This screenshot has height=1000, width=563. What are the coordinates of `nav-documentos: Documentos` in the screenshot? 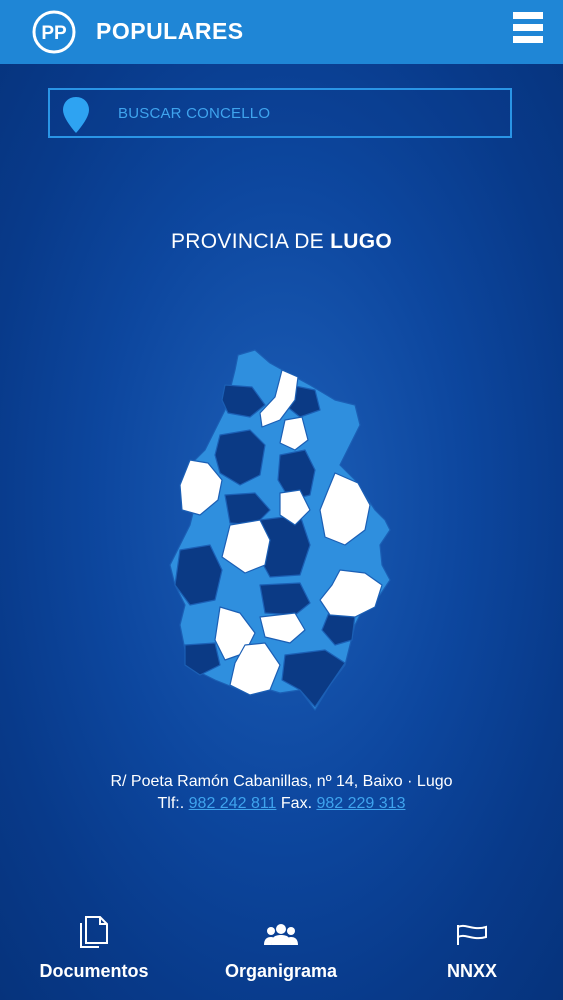 It's located at (94, 948).